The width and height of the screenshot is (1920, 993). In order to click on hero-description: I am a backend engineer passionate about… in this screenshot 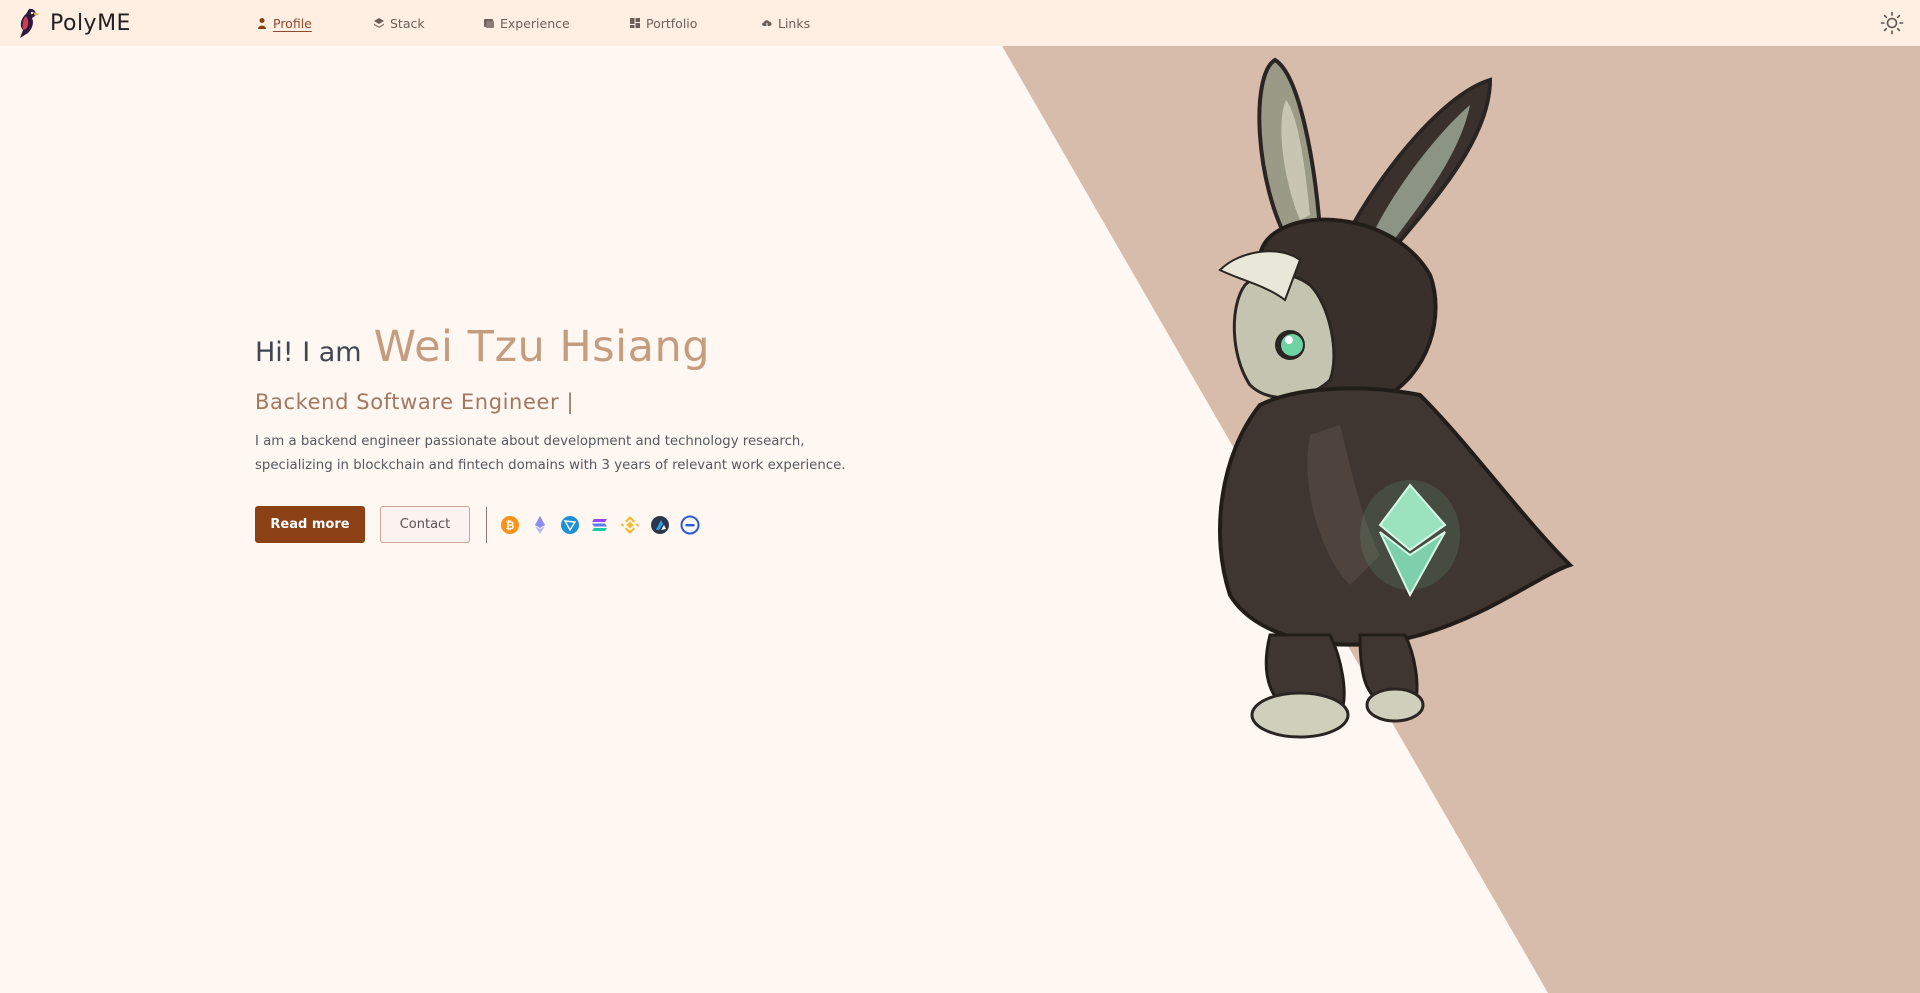, I will do `click(550, 453)`.